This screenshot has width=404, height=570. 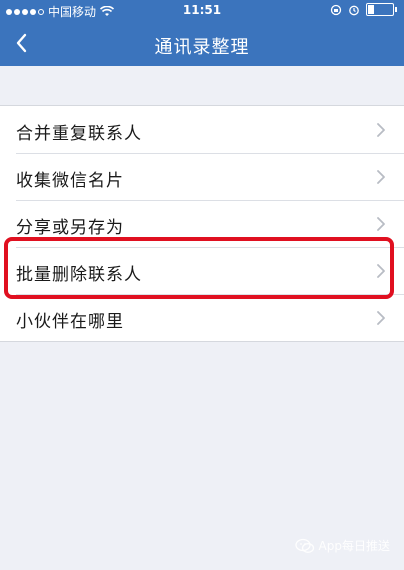 What do you see at coordinates (202, 270) in the screenshot?
I see `menu-item-batch-delete: 批量删除联系人` at bounding box center [202, 270].